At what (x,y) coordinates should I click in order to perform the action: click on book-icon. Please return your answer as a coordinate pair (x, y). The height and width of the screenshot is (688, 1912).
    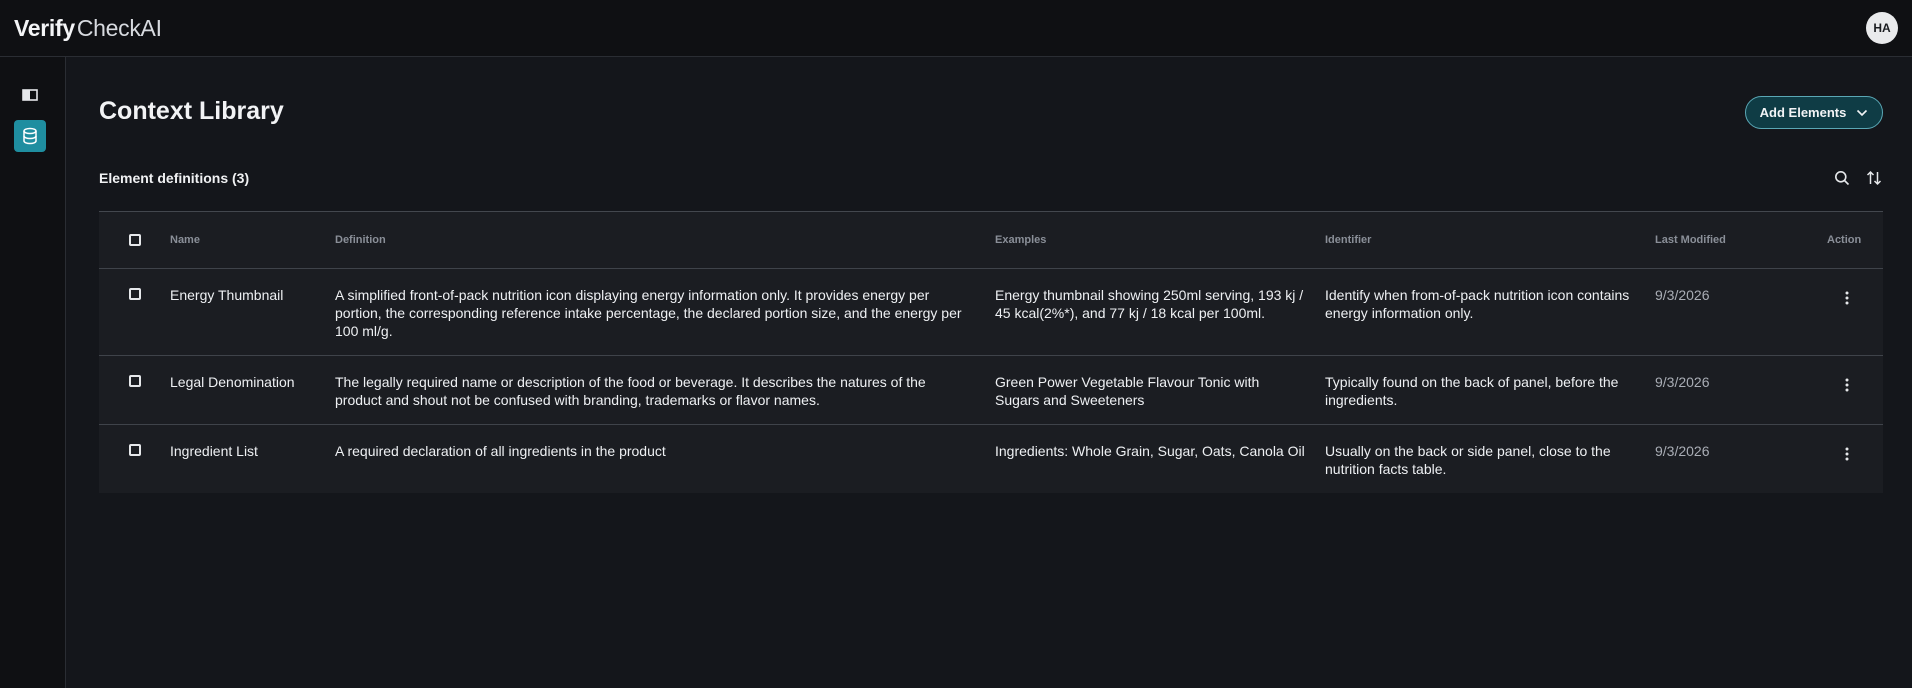
    Looking at the image, I should click on (30, 95).